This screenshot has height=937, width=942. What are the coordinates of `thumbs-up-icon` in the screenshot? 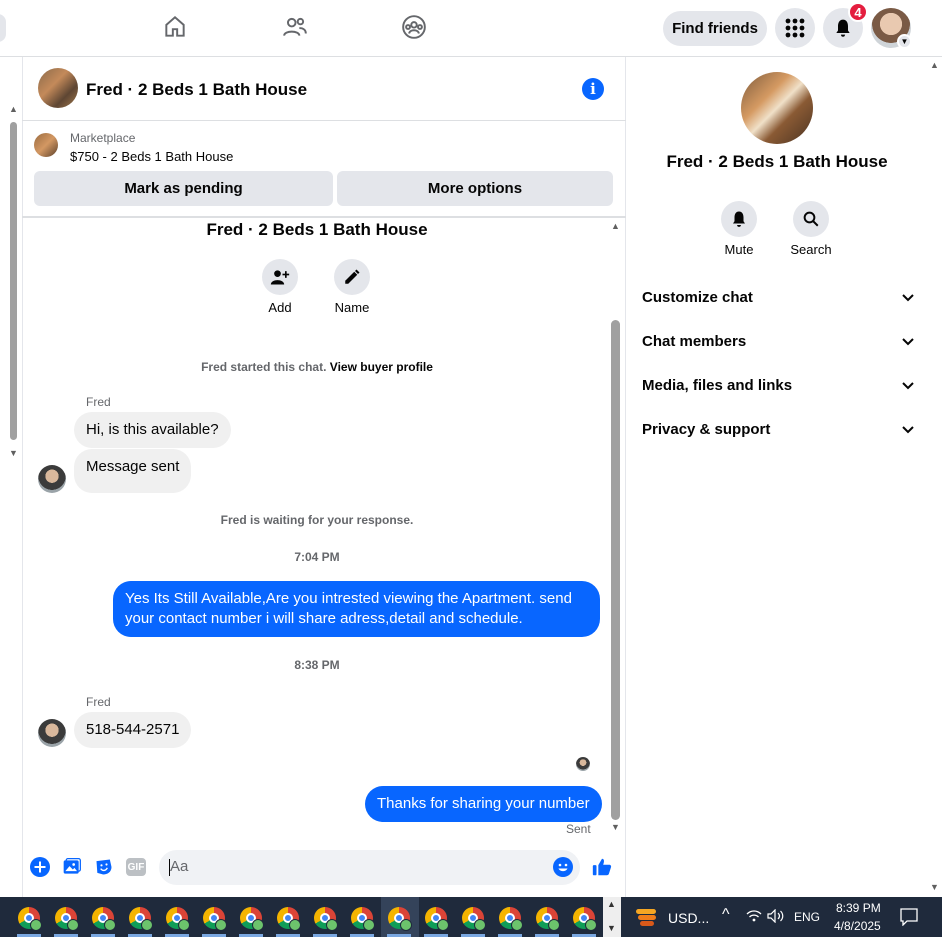 It's located at (602, 867).